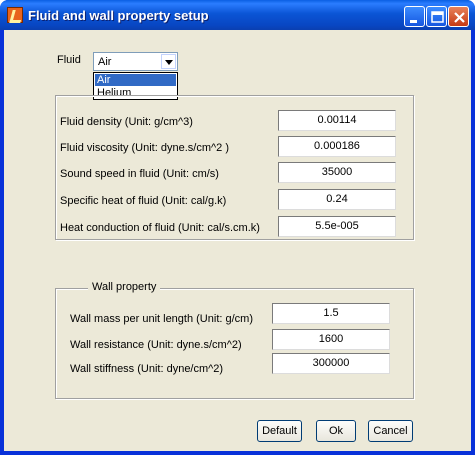 The width and height of the screenshot is (475, 455). What do you see at coordinates (15, 15) in the screenshot?
I see `matlab-icon` at bounding box center [15, 15].